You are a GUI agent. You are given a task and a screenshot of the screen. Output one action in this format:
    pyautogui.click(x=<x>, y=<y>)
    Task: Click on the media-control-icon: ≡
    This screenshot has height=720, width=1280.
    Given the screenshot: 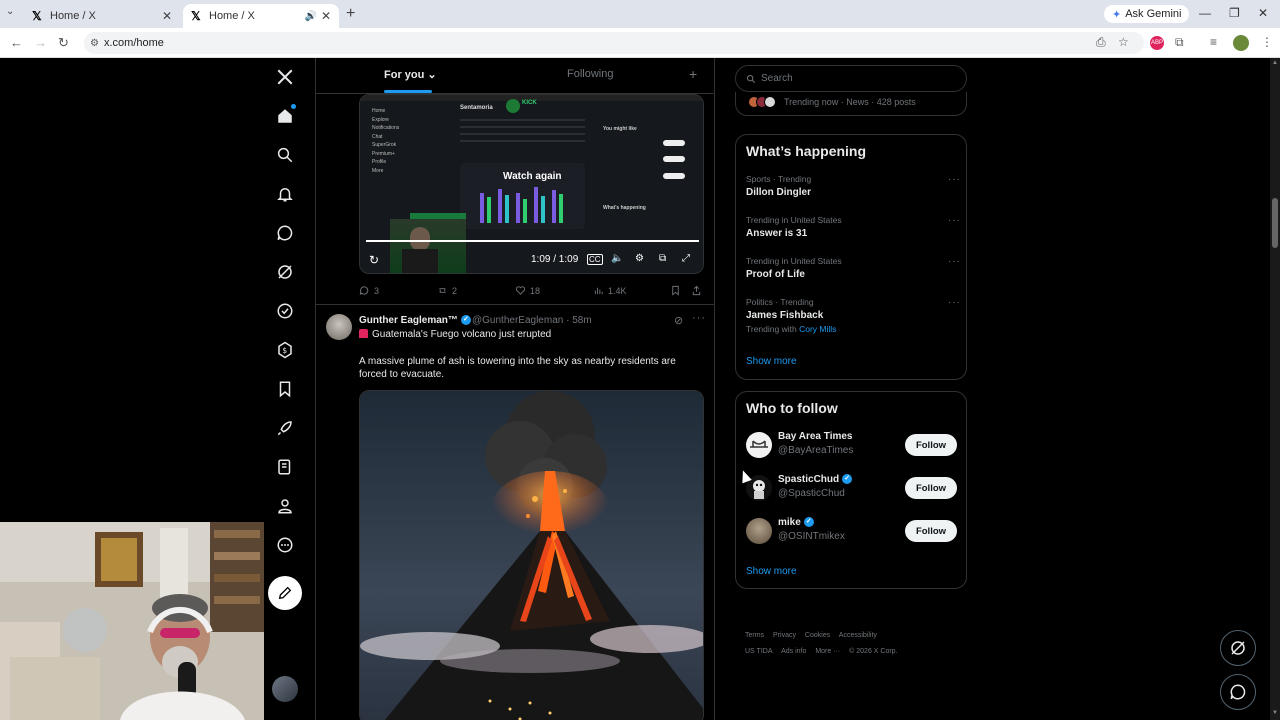 What is the action you would take?
    pyautogui.click(x=1213, y=42)
    